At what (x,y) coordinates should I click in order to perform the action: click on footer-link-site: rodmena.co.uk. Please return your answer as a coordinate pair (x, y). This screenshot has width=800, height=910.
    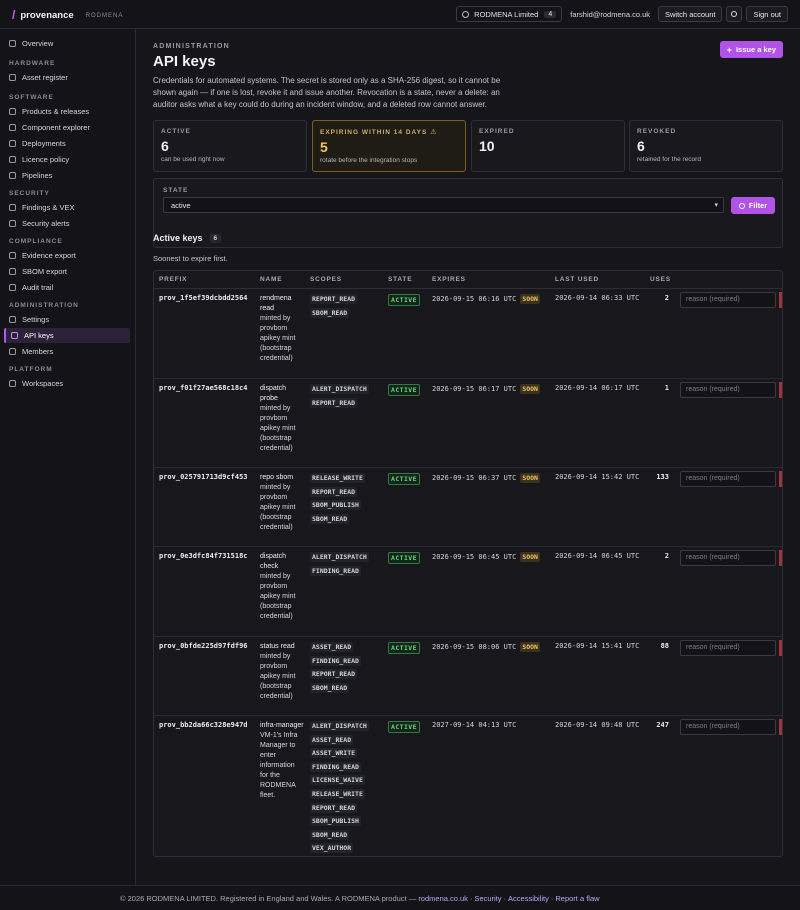
    Looking at the image, I should click on (443, 898).